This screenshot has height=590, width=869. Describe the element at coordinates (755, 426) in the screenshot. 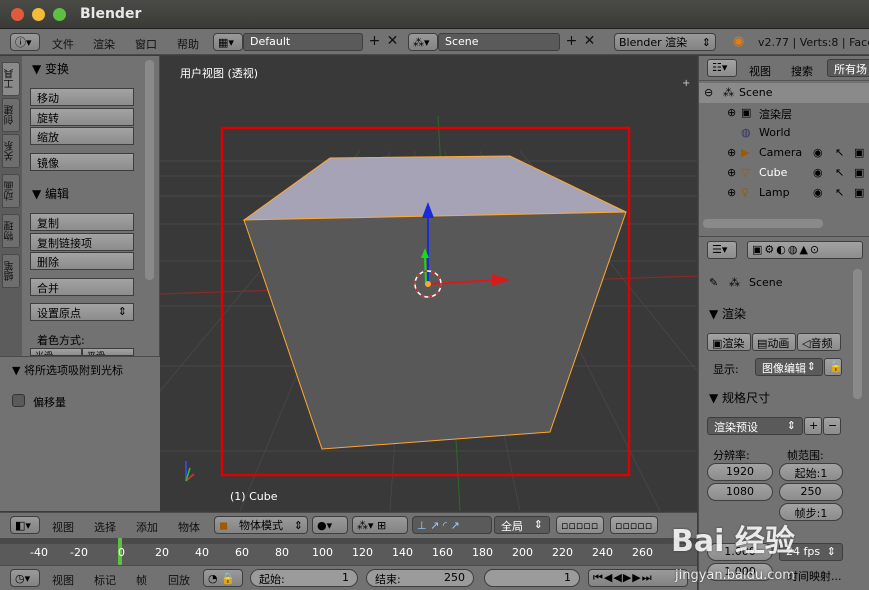

I see `render-preset-select: 渲染预设 ⇕` at that location.